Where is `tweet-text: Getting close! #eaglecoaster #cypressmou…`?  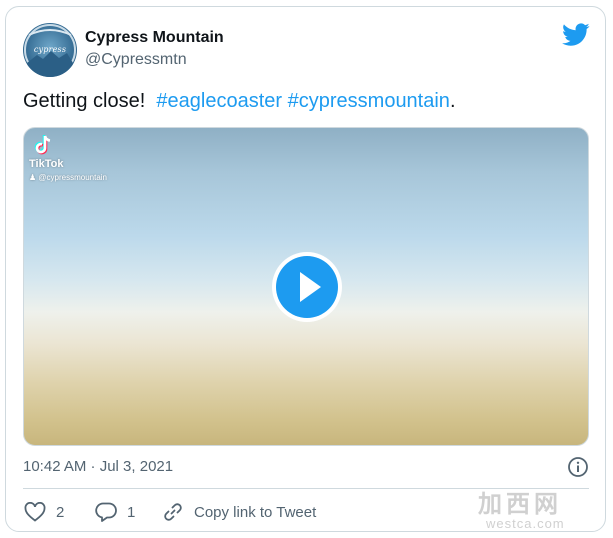
tweet-text: Getting close! #eaglecoaster #cypressmou… is located at coordinates (239, 101).